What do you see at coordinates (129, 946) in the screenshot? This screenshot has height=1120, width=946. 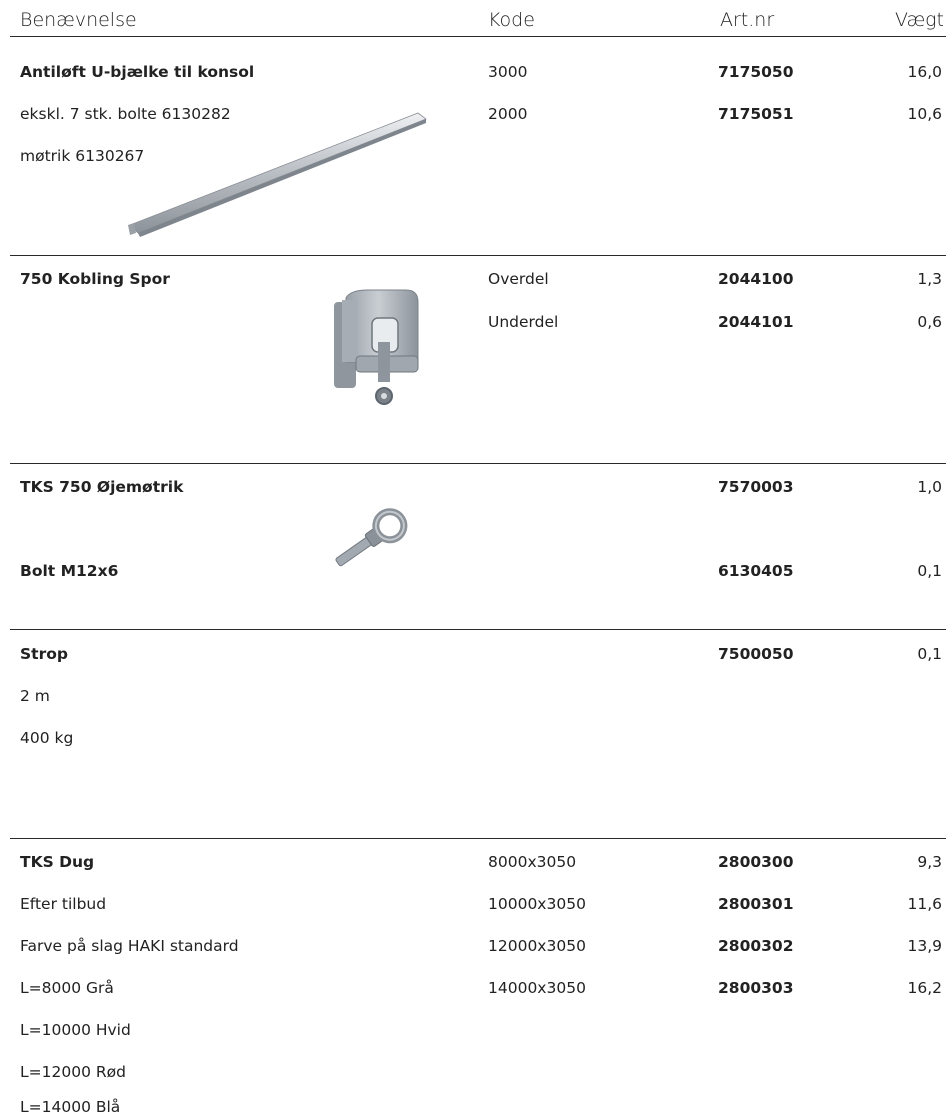 I see `section-note: Farve på slag HAKI standard` at bounding box center [129, 946].